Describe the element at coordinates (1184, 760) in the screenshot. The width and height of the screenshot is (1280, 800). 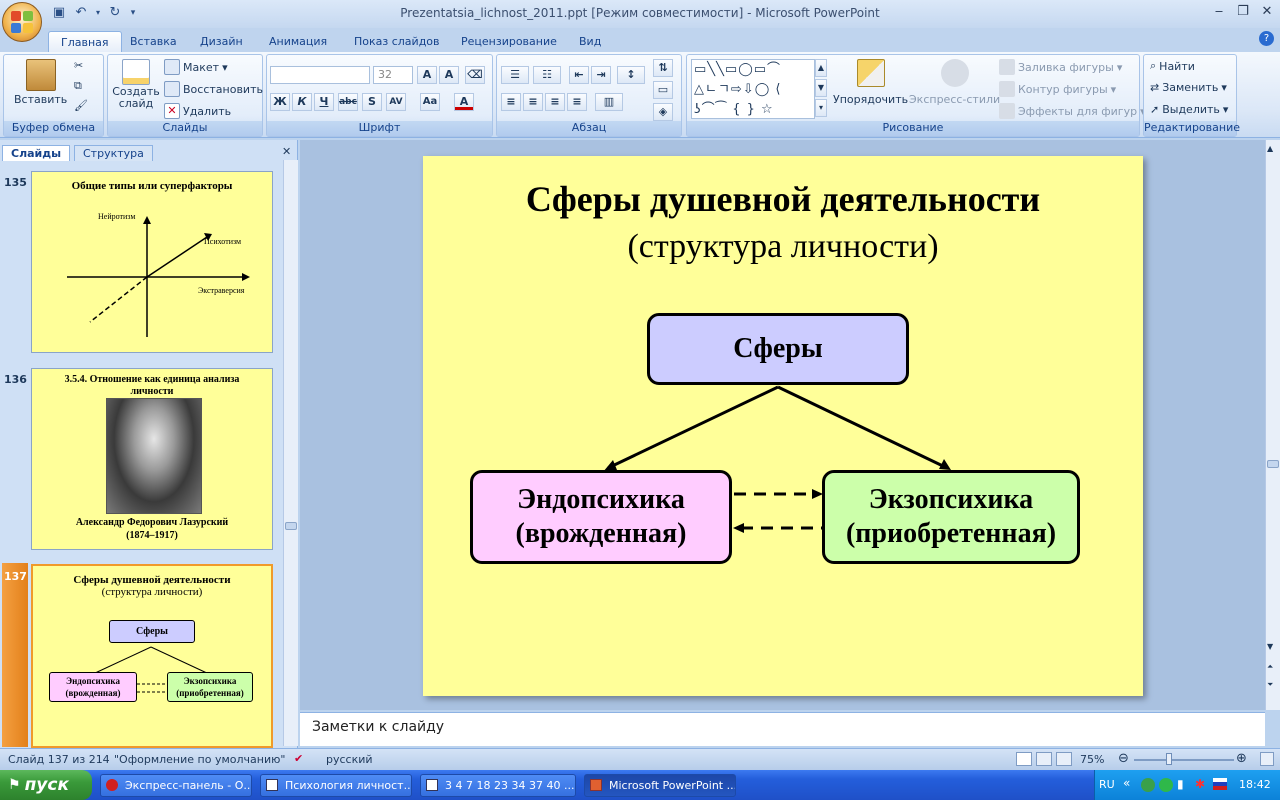
I see `zoom-slider-track` at that location.